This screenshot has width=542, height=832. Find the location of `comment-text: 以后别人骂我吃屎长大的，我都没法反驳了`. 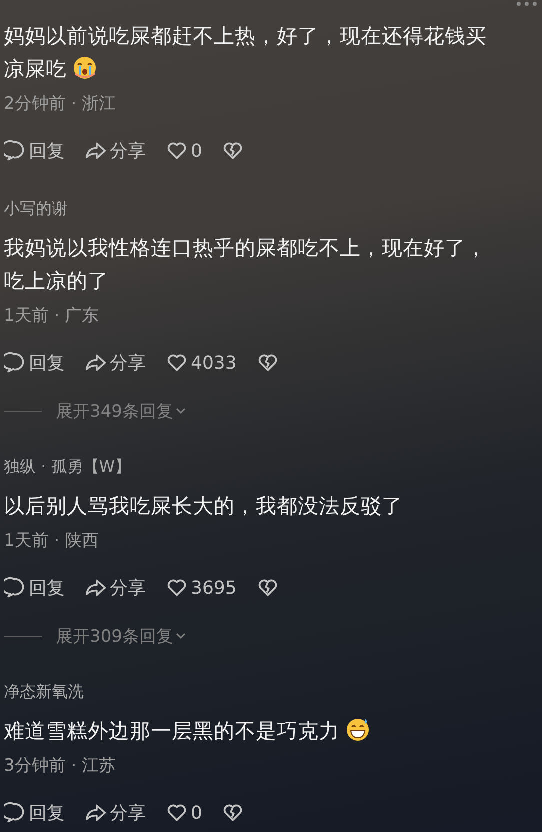

comment-text: 以后别人骂我吃屎长大的，我都没法反驳了 is located at coordinates (204, 506).